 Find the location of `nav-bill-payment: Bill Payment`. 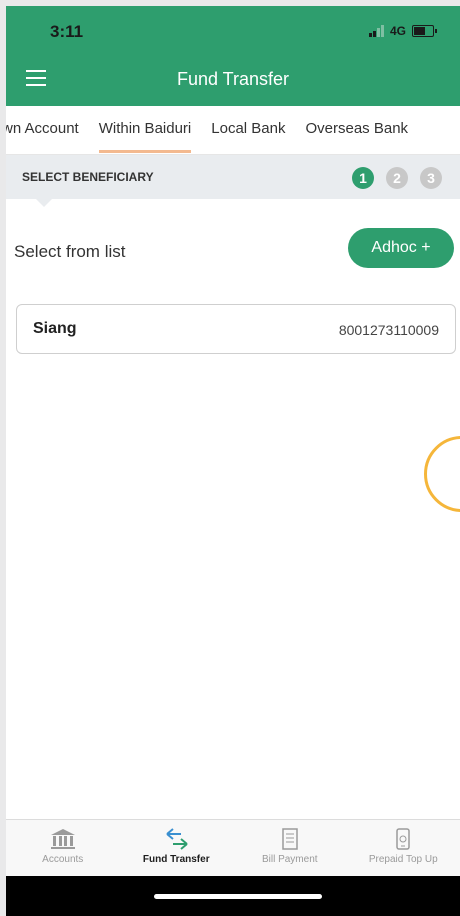

nav-bill-payment: Bill Payment is located at coordinates (290, 842).